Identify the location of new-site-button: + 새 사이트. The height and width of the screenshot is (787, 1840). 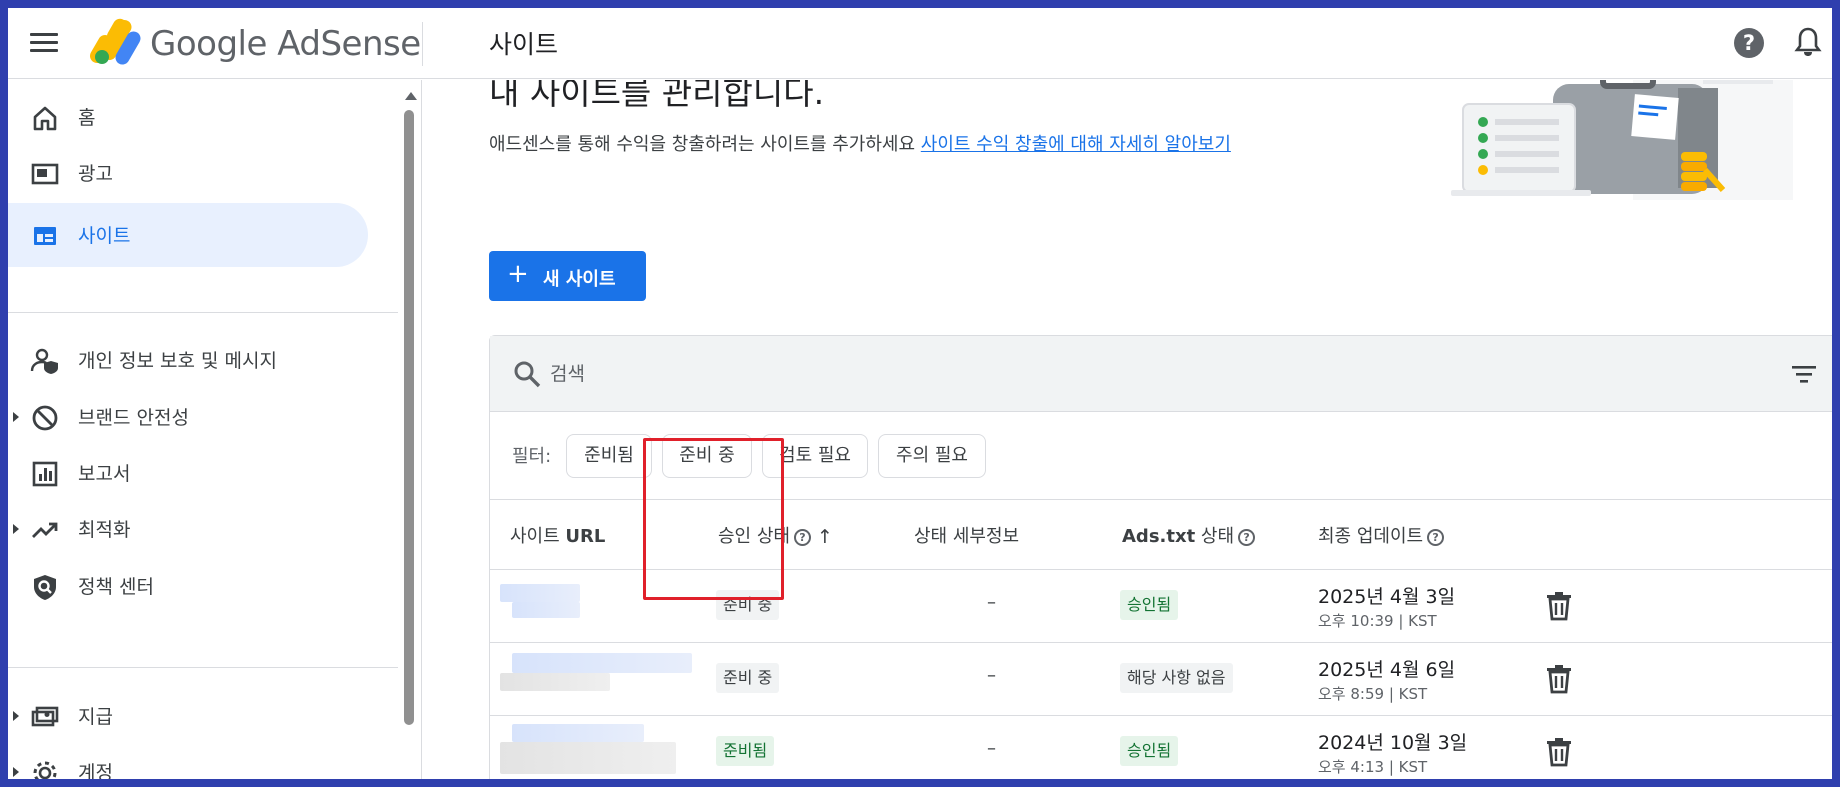
(567, 276).